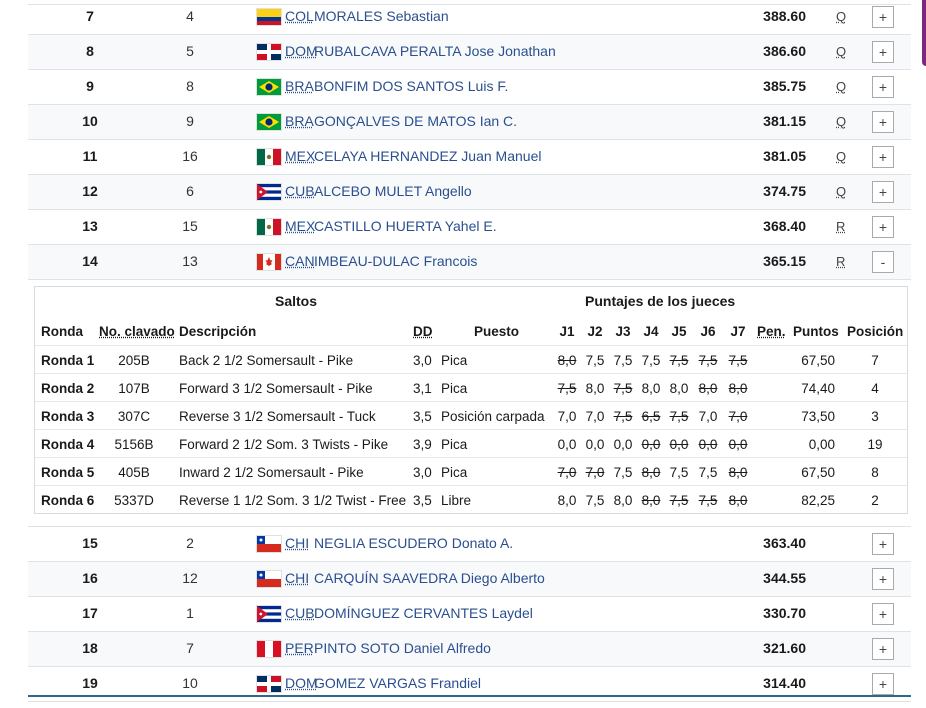 This screenshot has height=708, width=926. I want to click on col-descripcion: Descripción, so click(218, 331).